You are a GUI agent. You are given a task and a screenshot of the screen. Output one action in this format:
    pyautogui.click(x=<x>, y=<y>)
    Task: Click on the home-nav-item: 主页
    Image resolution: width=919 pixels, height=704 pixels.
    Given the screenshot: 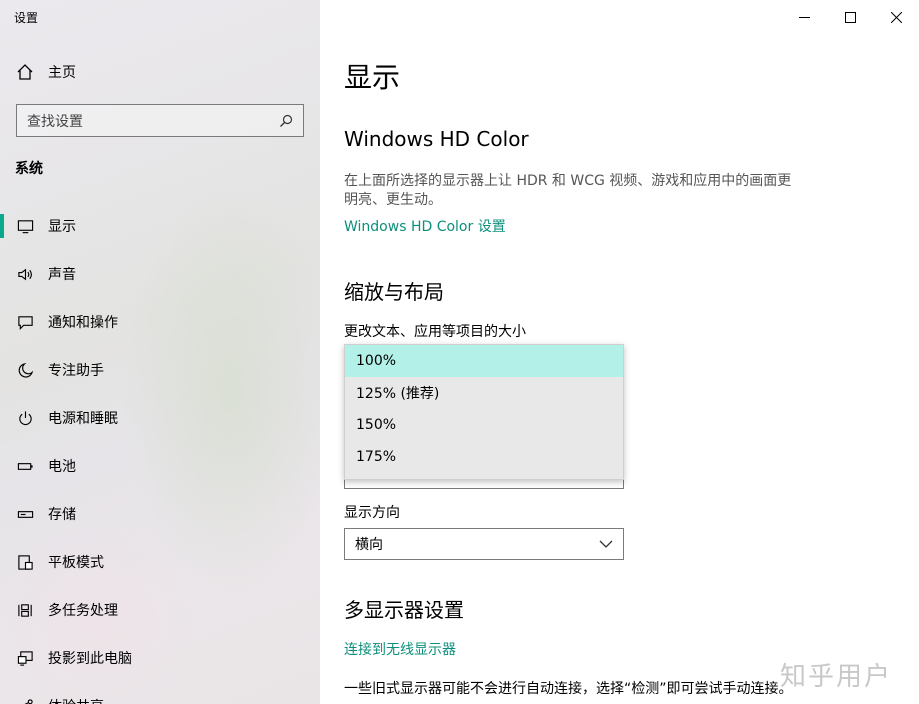 What is the action you would take?
    pyautogui.click(x=46, y=72)
    